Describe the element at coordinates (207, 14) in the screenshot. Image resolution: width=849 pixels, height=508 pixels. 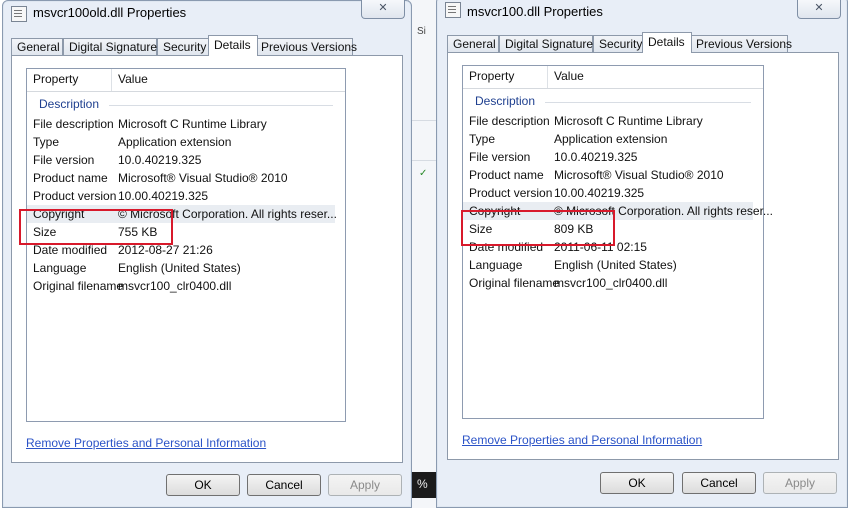
I see `title-bar: msvcr100old.dll Properties` at that location.